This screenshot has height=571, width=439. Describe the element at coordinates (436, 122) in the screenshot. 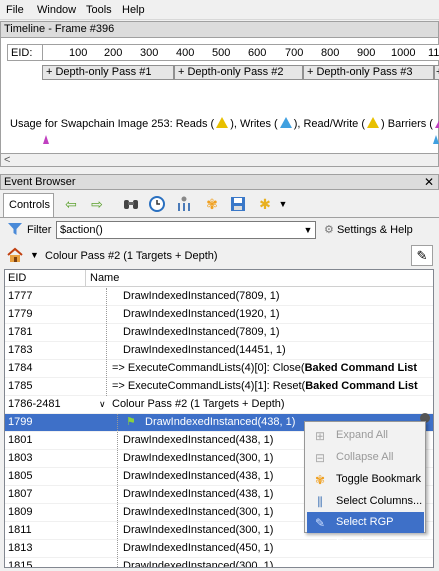

I see `barriers-triangle-icon` at that location.